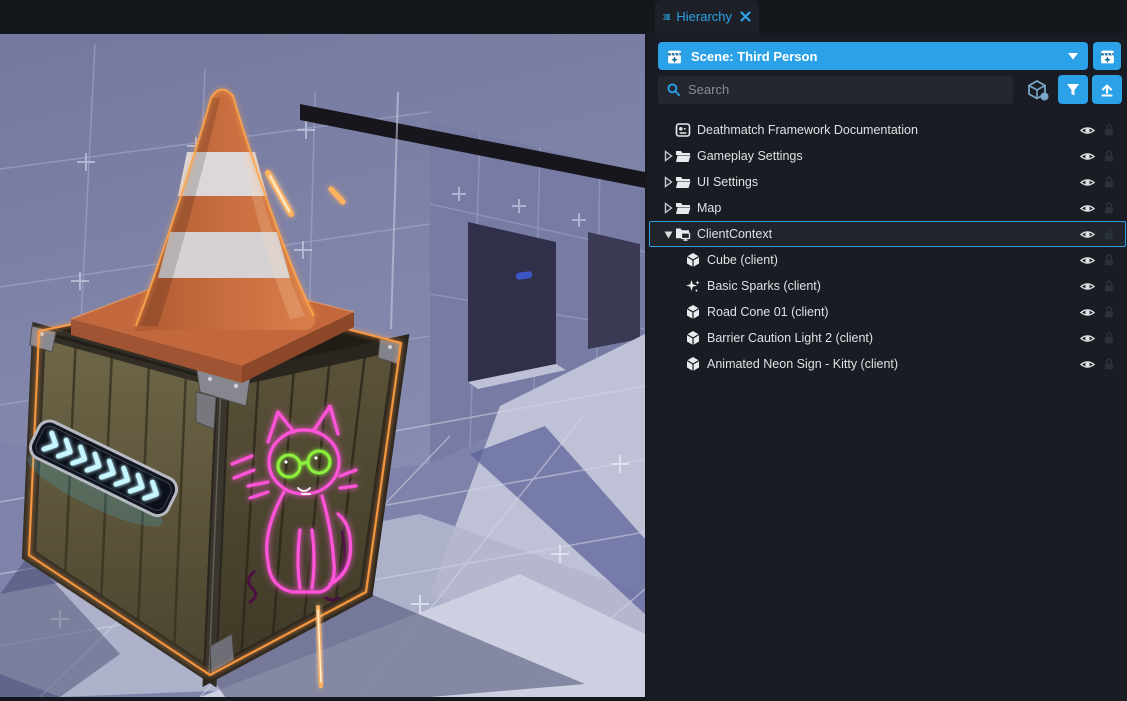  Describe the element at coordinates (887, 208) in the screenshot. I see `tree-row-map: Map` at that location.